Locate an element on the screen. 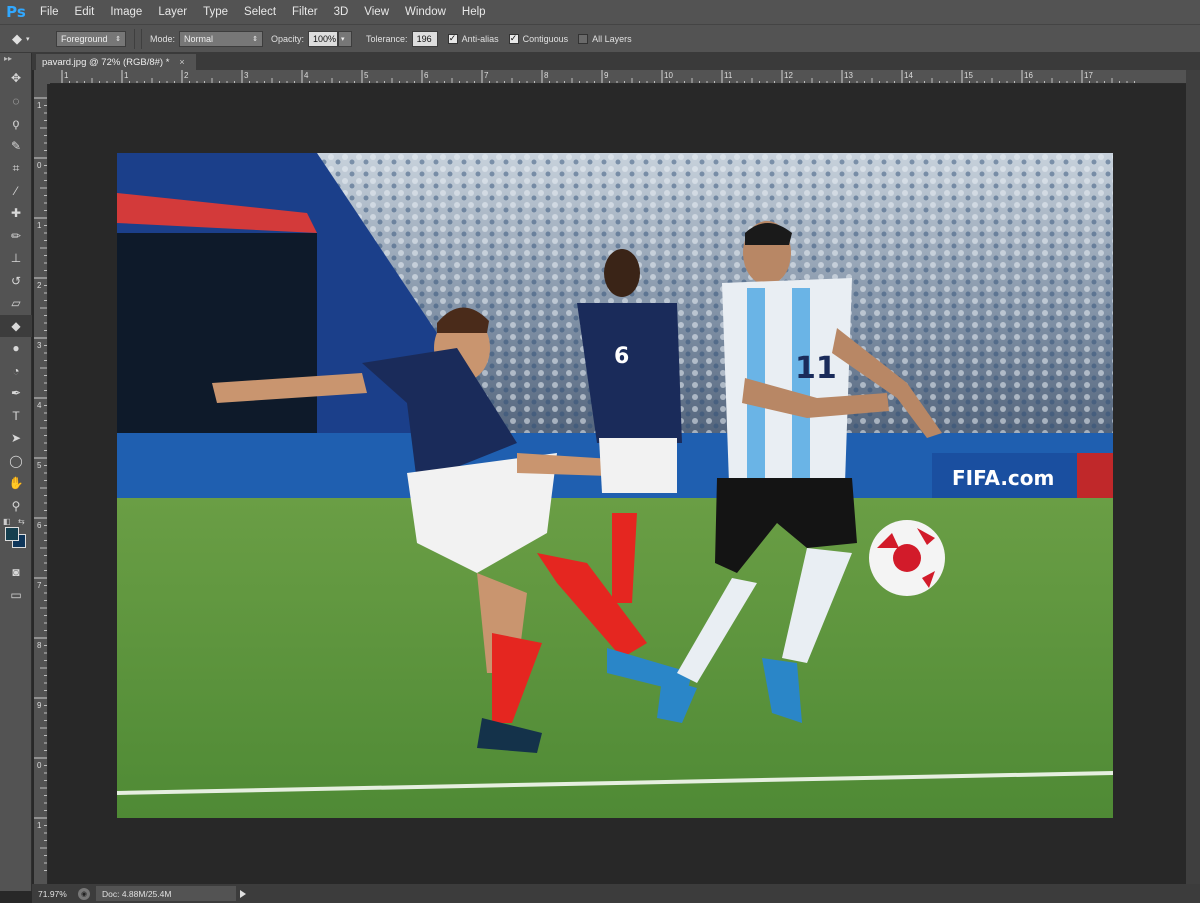  vertical-ruler-ticks: 1 0 1 2 3 4 5 6 7 8 9 0 1 is located at coordinates (40, 484).